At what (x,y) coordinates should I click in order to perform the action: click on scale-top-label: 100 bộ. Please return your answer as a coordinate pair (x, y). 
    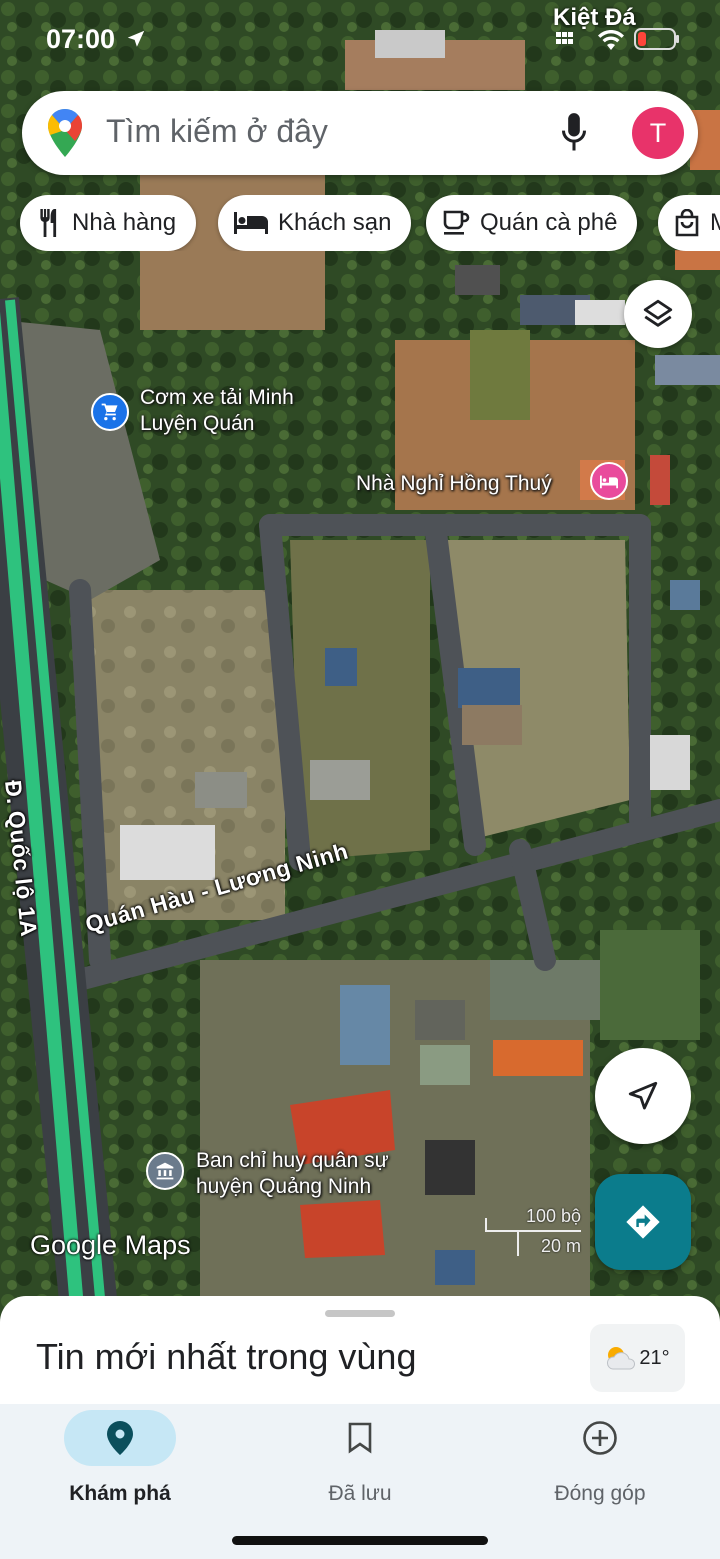
    Looking at the image, I should click on (553, 1216).